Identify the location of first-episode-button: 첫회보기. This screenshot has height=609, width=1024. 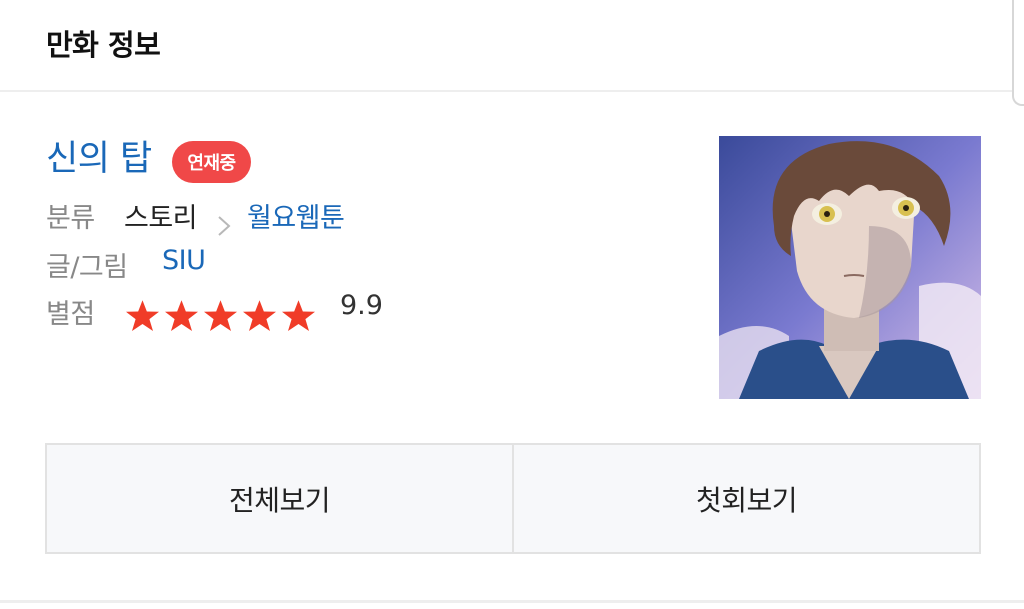
(745, 498).